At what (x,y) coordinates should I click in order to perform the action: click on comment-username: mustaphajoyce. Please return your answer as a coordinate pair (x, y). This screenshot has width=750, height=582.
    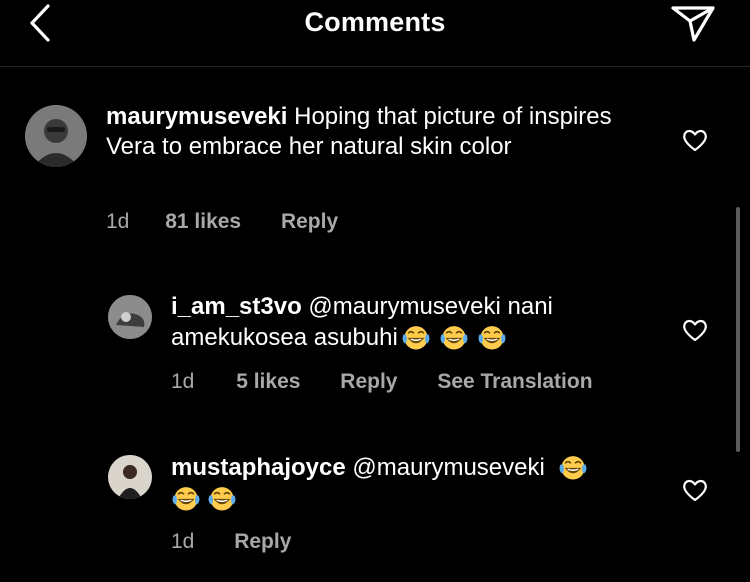
    Looking at the image, I should click on (258, 467).